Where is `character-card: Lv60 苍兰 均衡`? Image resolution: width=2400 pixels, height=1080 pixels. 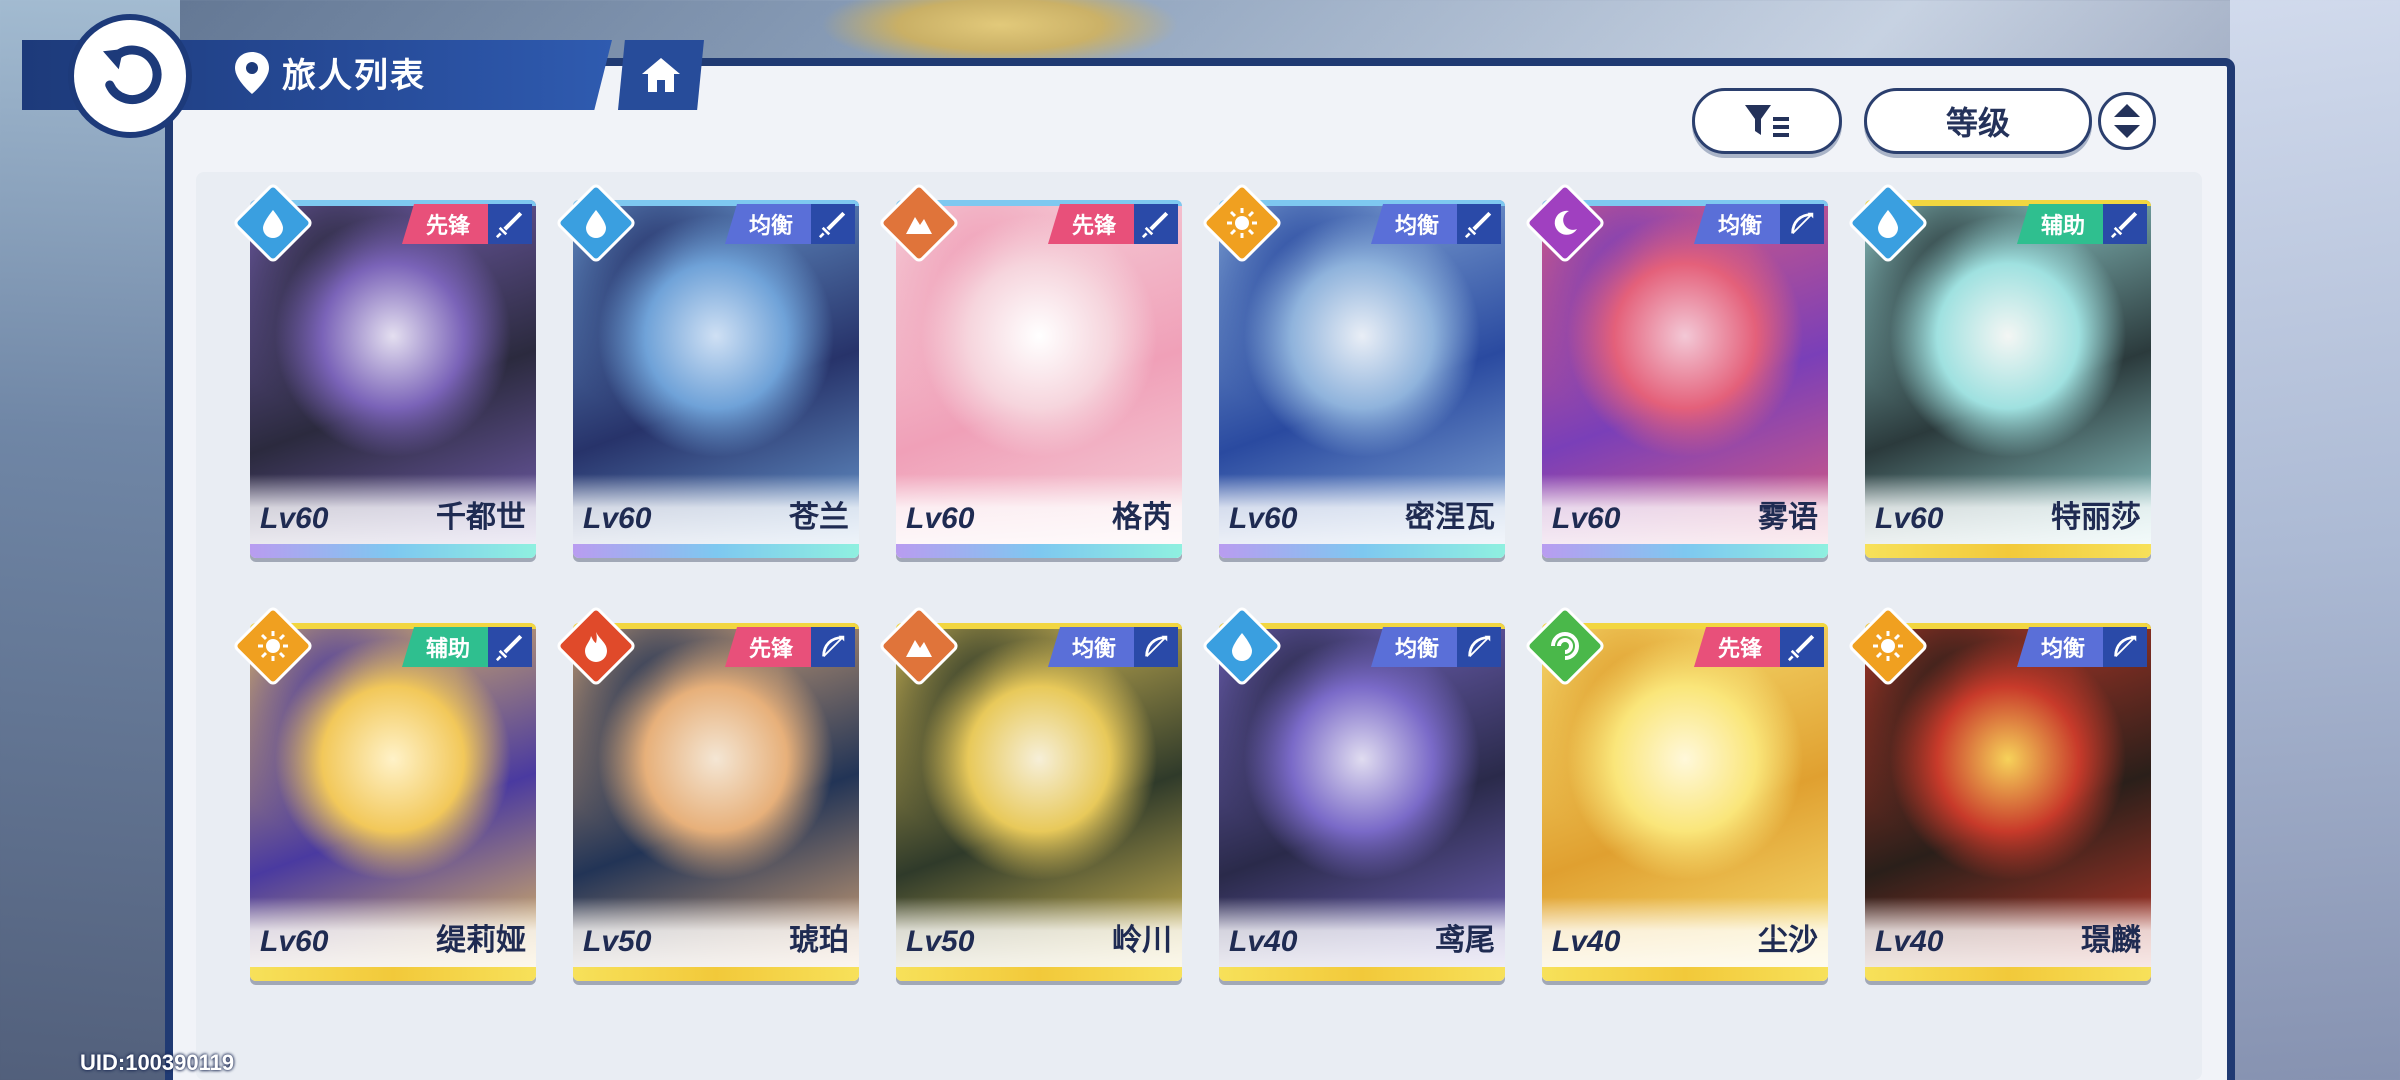
character-card: Lv60 苍兰 均衡 is located at coordinates (716, 379).